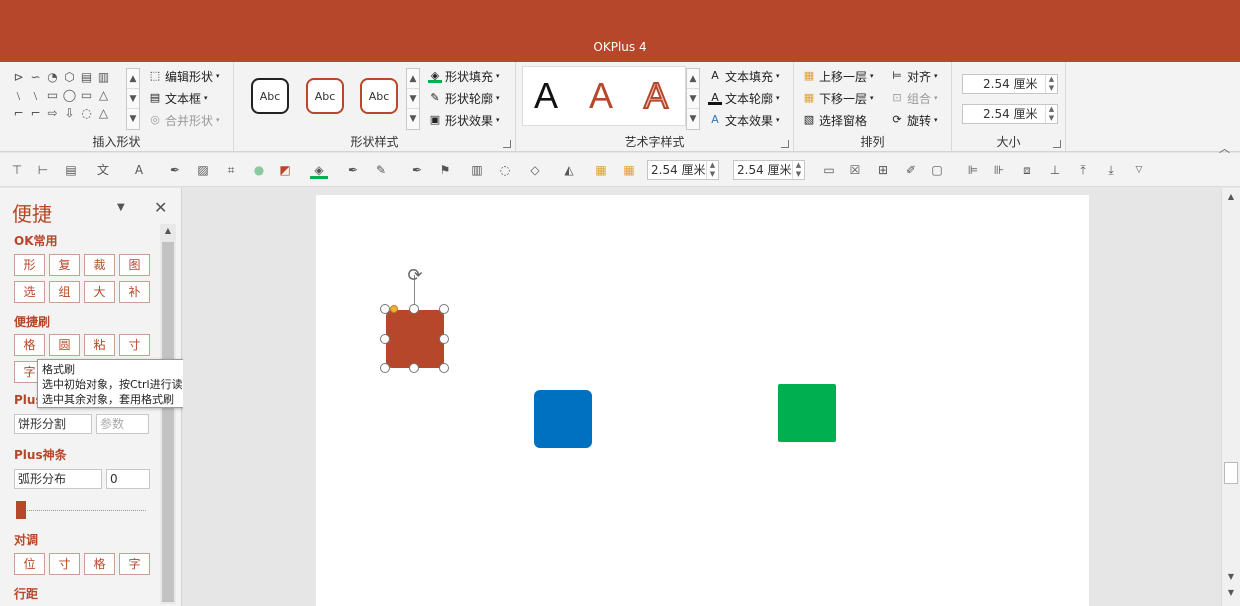 The width and height of the screenshot is (1240, 606). I want to click on wordart-style-outline: A, so click(656, 96).